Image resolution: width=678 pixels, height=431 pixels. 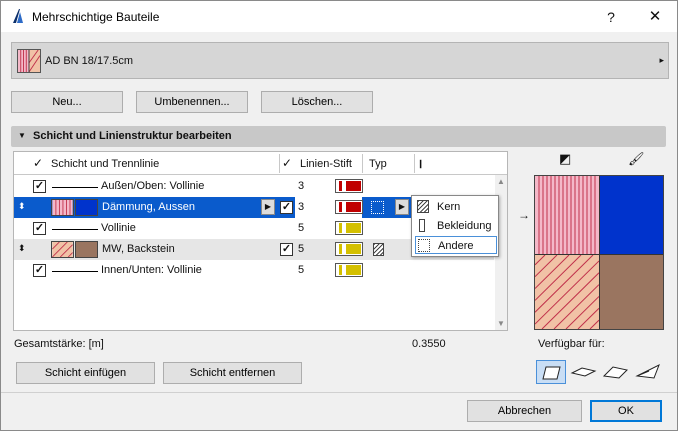 I want to click on insulation-preview-background, so click(x=631, y=215).